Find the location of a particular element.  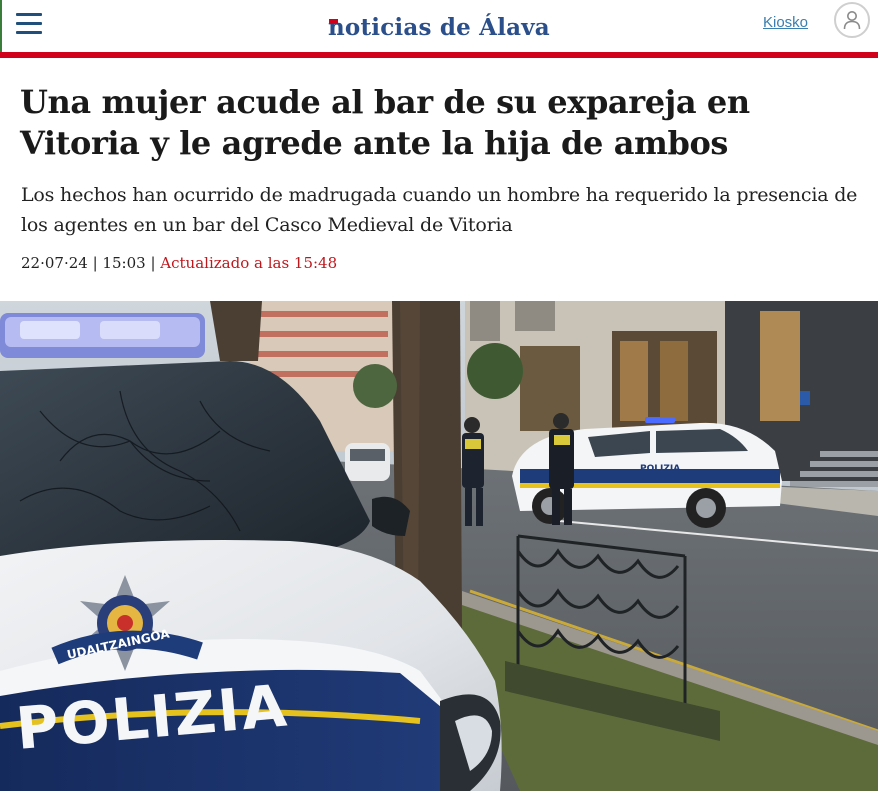

logo-mark-icon is located at coordinates (333, 21).